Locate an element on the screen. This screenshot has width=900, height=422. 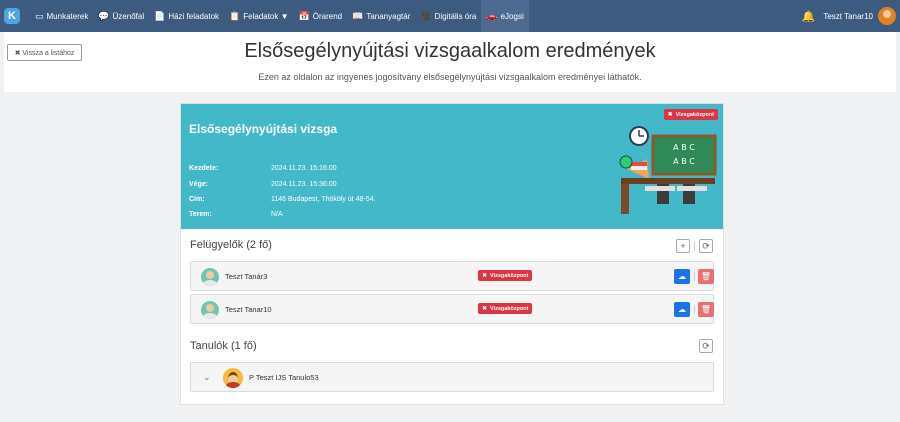
app-logo: K is located at coordinates (12, 16).